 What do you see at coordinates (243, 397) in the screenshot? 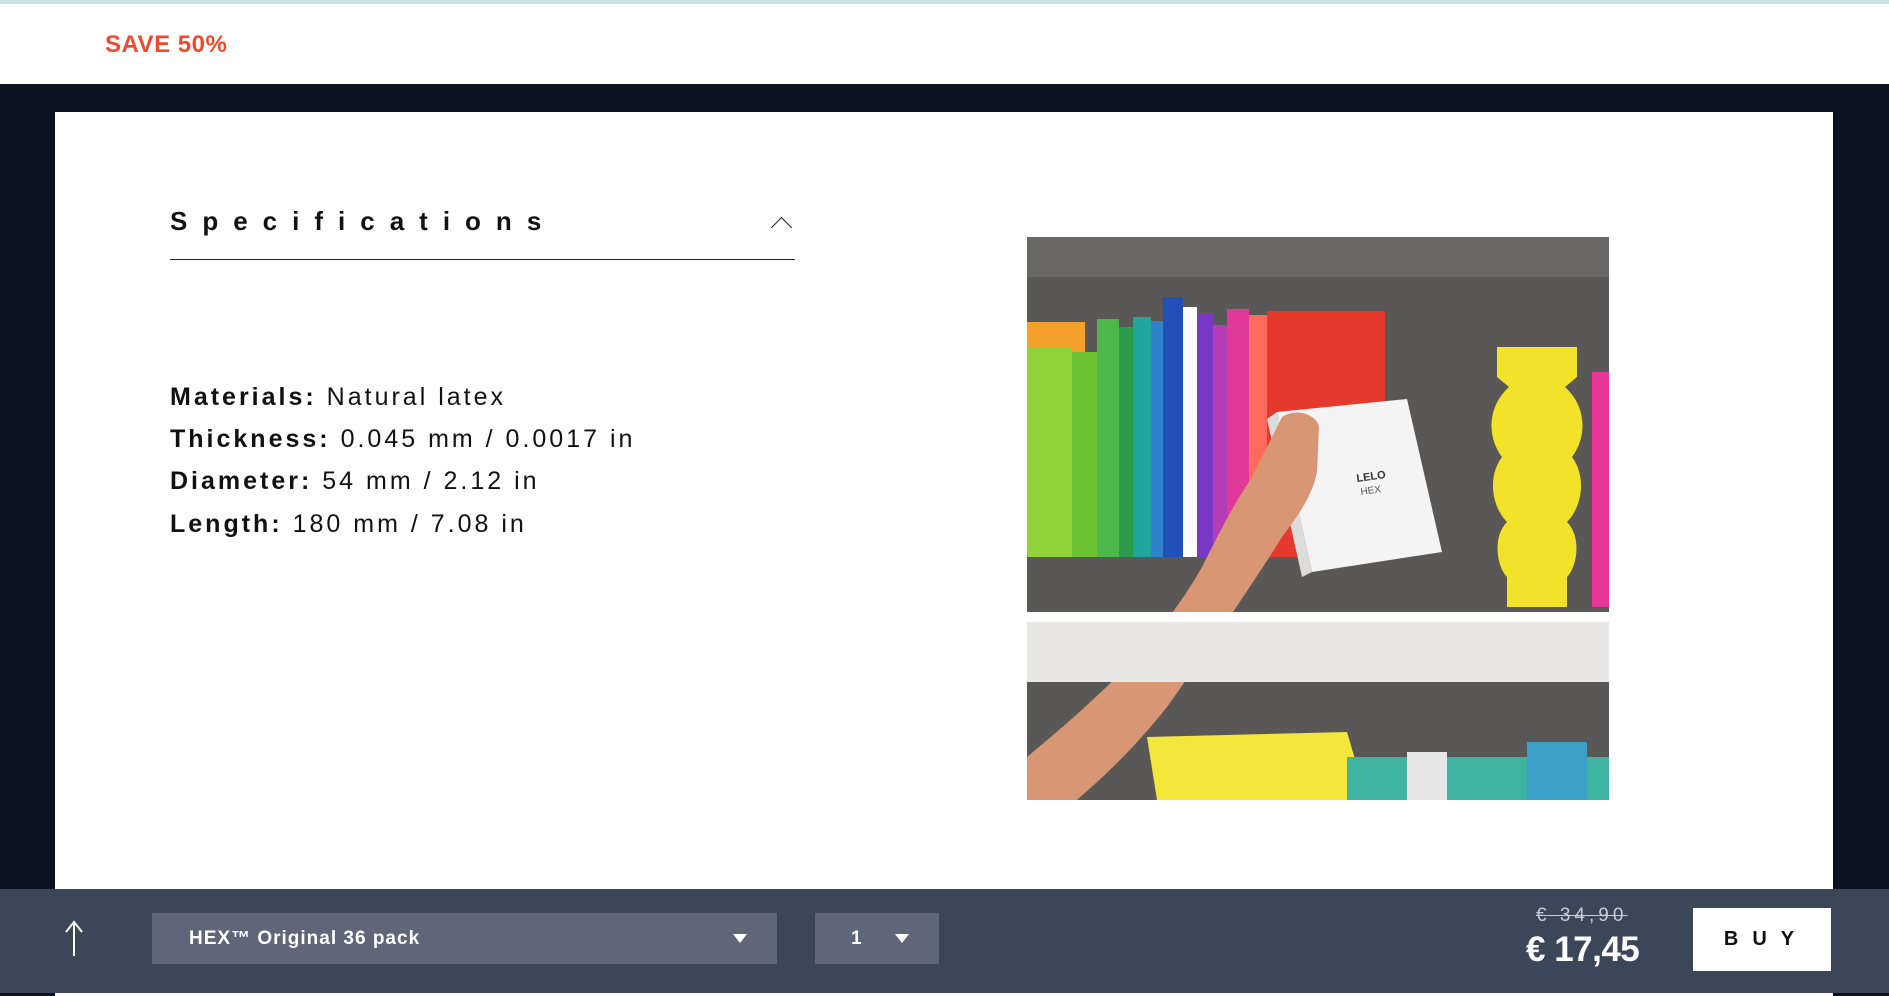
I see `spec-key: Materials:` at bounding box center [243, 397].